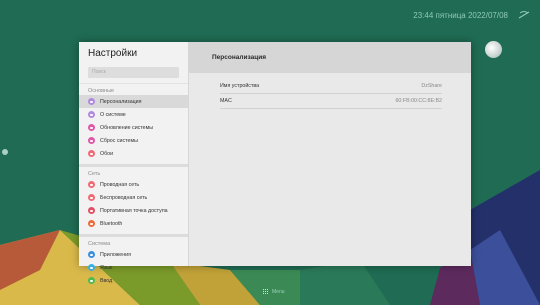 The height and width of the screenshot is (305, 540). I want to click on language-icon, so click(91, 267).